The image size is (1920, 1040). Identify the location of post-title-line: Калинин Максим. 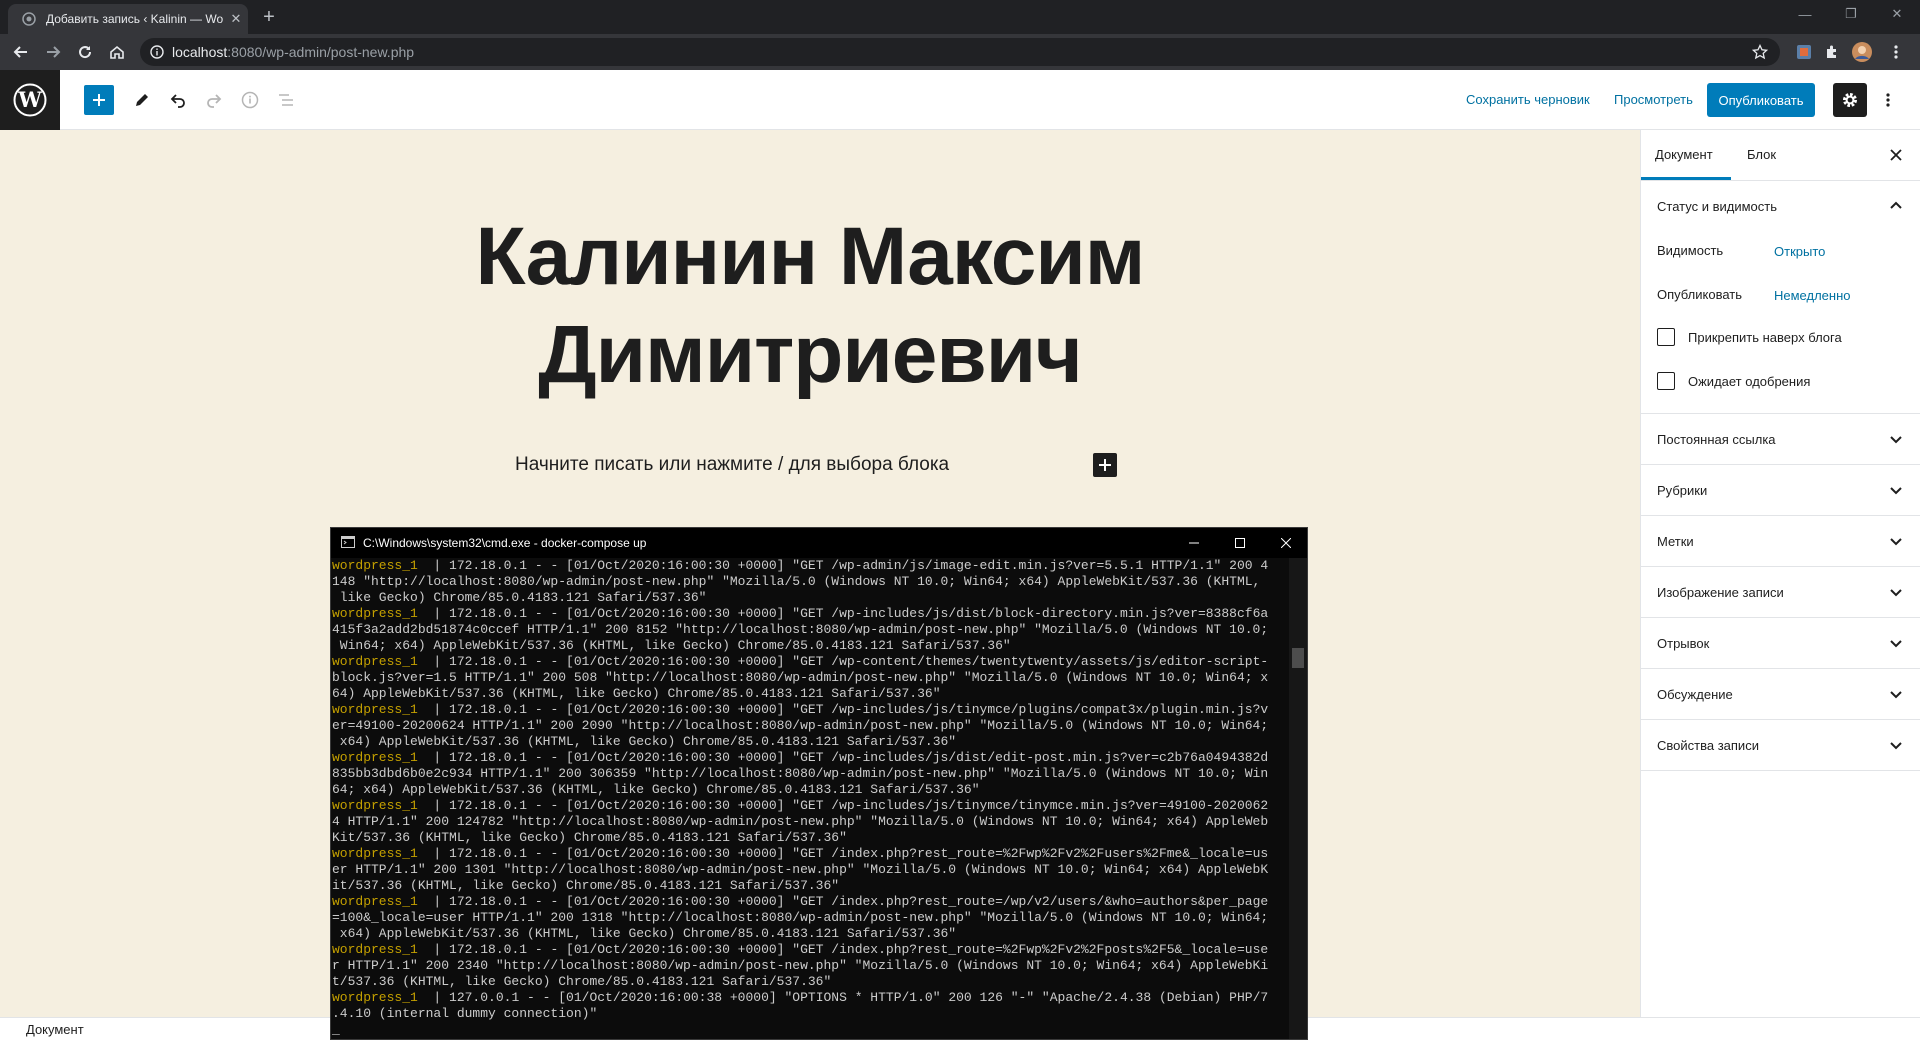
(810, 256).